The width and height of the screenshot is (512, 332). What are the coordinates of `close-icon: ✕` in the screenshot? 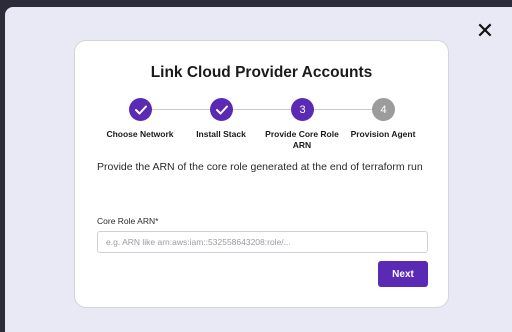 It's located at (485, 32).